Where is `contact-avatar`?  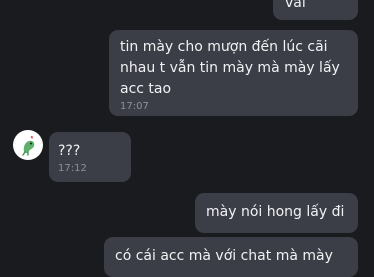
contact-avatar is located at coordinates (28, 145).